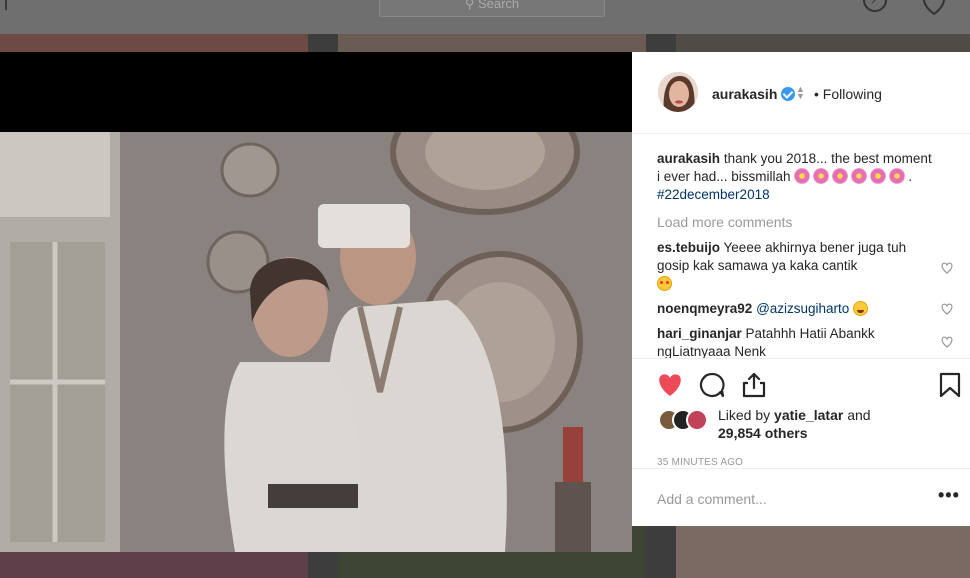 Image resolution: width=970 pixels, height=578 pixels. What do you see at coordinates (794, 424) in the screenshot?
I see `likes-summary: Liked by yatie_latar and 29,854 others` at bounding box center [794, 424].